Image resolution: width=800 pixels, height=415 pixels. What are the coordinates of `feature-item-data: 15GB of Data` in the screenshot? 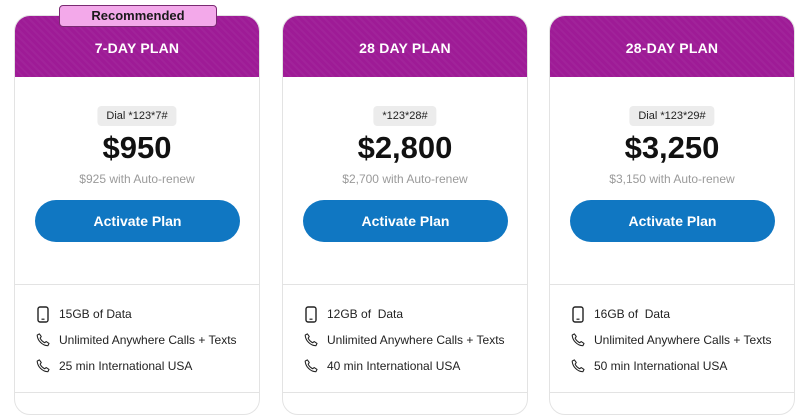 It's located at (137, 314).